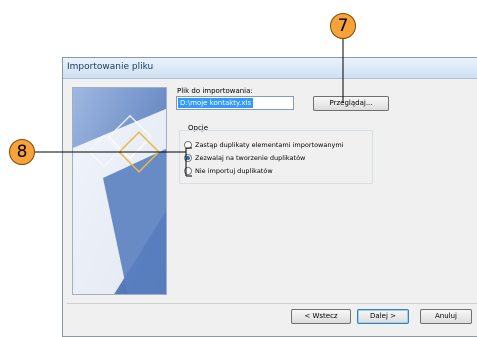 This screenshot has width=477, height=337. I want to click on callout-7: 7, so click(343, 26).